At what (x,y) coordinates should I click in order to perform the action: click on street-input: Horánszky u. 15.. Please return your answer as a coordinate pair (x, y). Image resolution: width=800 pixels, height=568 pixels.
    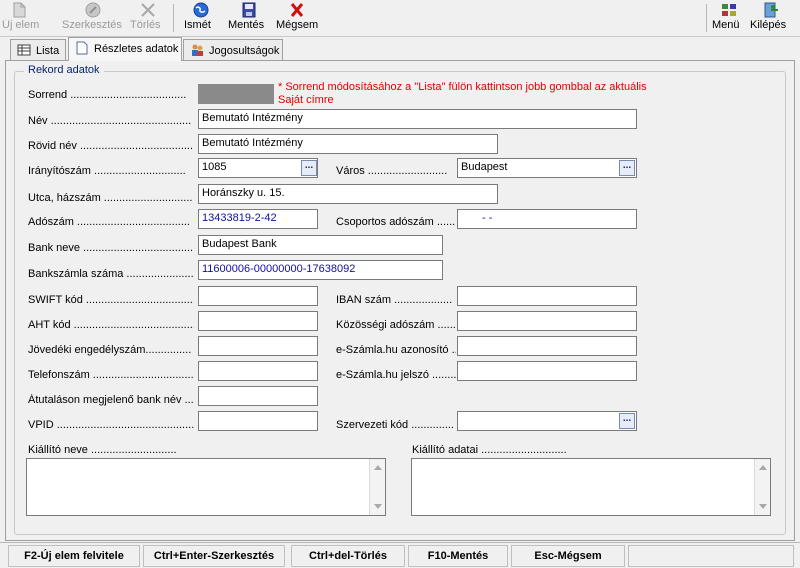
    Looking at the image, I should click on (348, 194).